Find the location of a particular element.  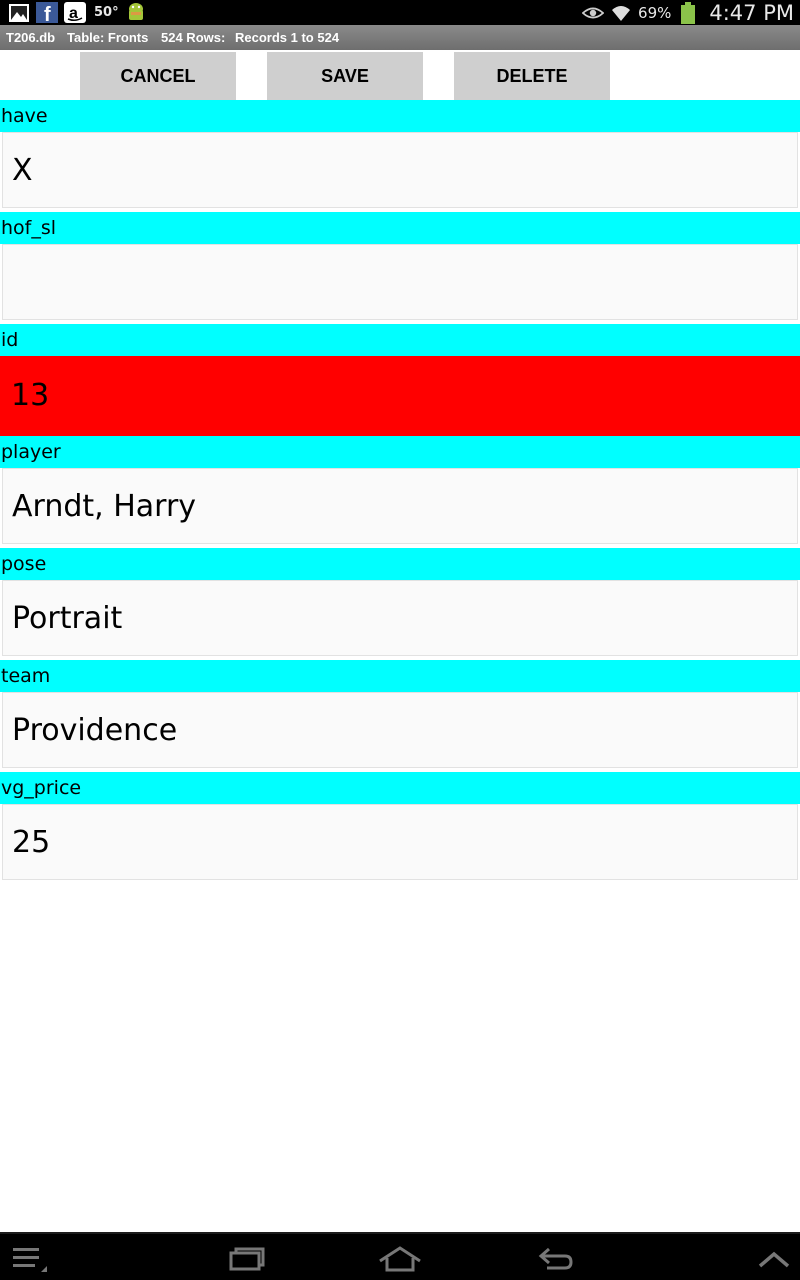

field-input-have: X is located at coordinates (400, 170).